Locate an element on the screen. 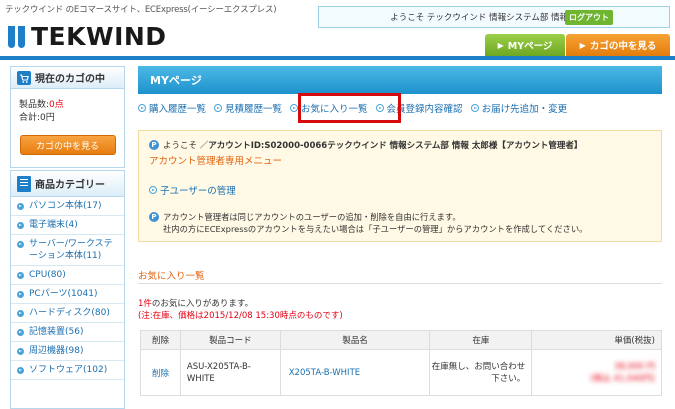  child-user-link: 子ユーザーの管理 is located at coordinates (192, 190).